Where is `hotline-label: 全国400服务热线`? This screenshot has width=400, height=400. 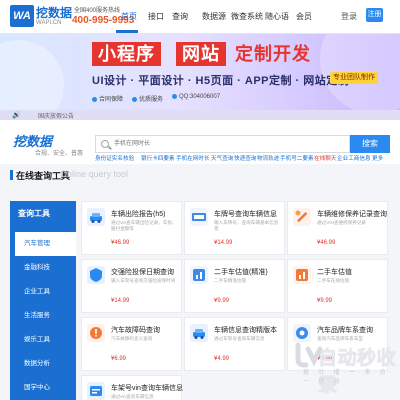
hotline-label: 全国400服务热线 is located at coordinates (97, 11).